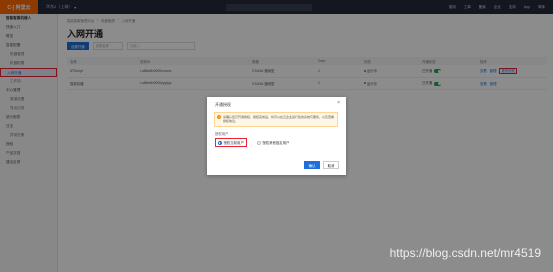 Image resolution: width=553 pixels, height=272 pixels. Describe the element at coordinates (276, 143) in the screenshot. I see `radio-label: 授权其他指定用户` at that location.